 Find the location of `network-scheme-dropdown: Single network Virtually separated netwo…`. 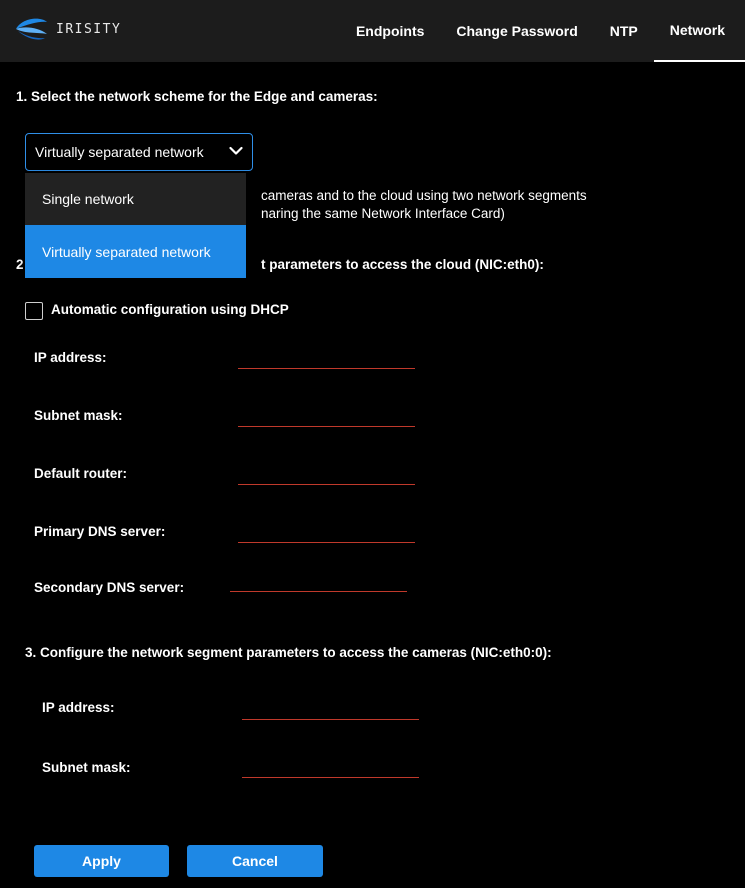

network-scheme-dropdown: Single network Virtually separated netwo… is located at coordinates (135, 225).